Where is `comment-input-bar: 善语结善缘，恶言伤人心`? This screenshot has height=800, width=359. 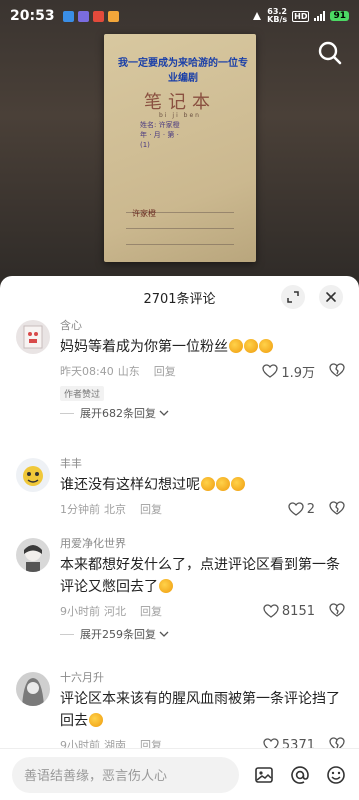 comment-input-bar: 善语结善缘，恶言伤人心 is located at coordinates (179, 774).